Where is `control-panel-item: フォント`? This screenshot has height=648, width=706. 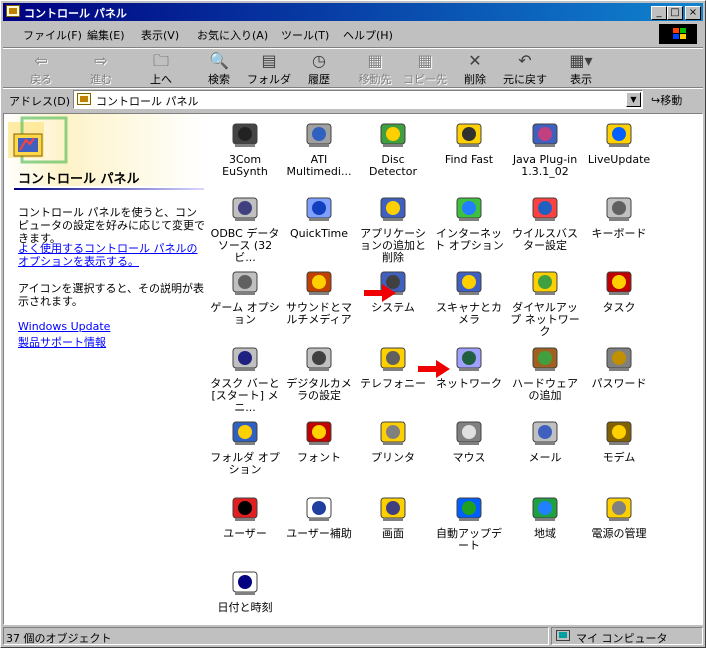
control-panel-item: フォント is located at coordinates (319, 440).